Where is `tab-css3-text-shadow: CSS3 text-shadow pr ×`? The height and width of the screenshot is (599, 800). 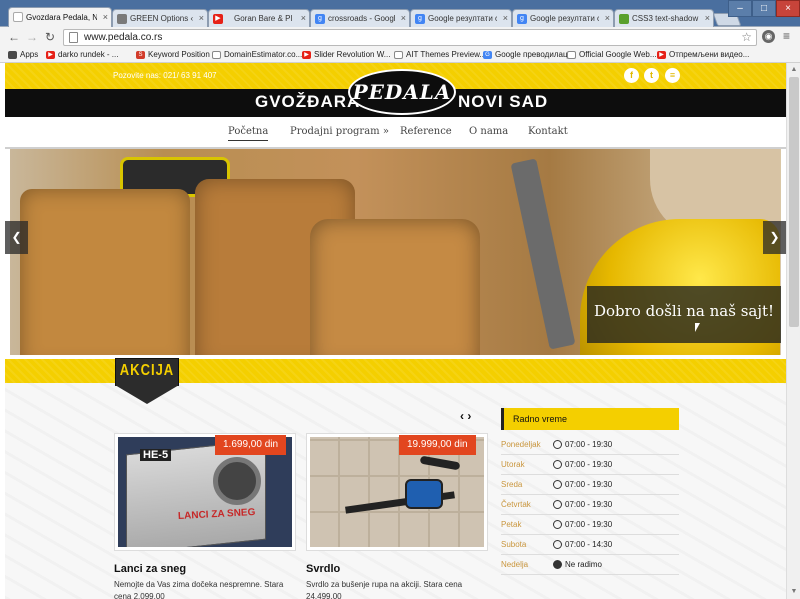 tab-css3-text-shadow: CSS3 text-shadow pr × is located at coordinates (664, 18).